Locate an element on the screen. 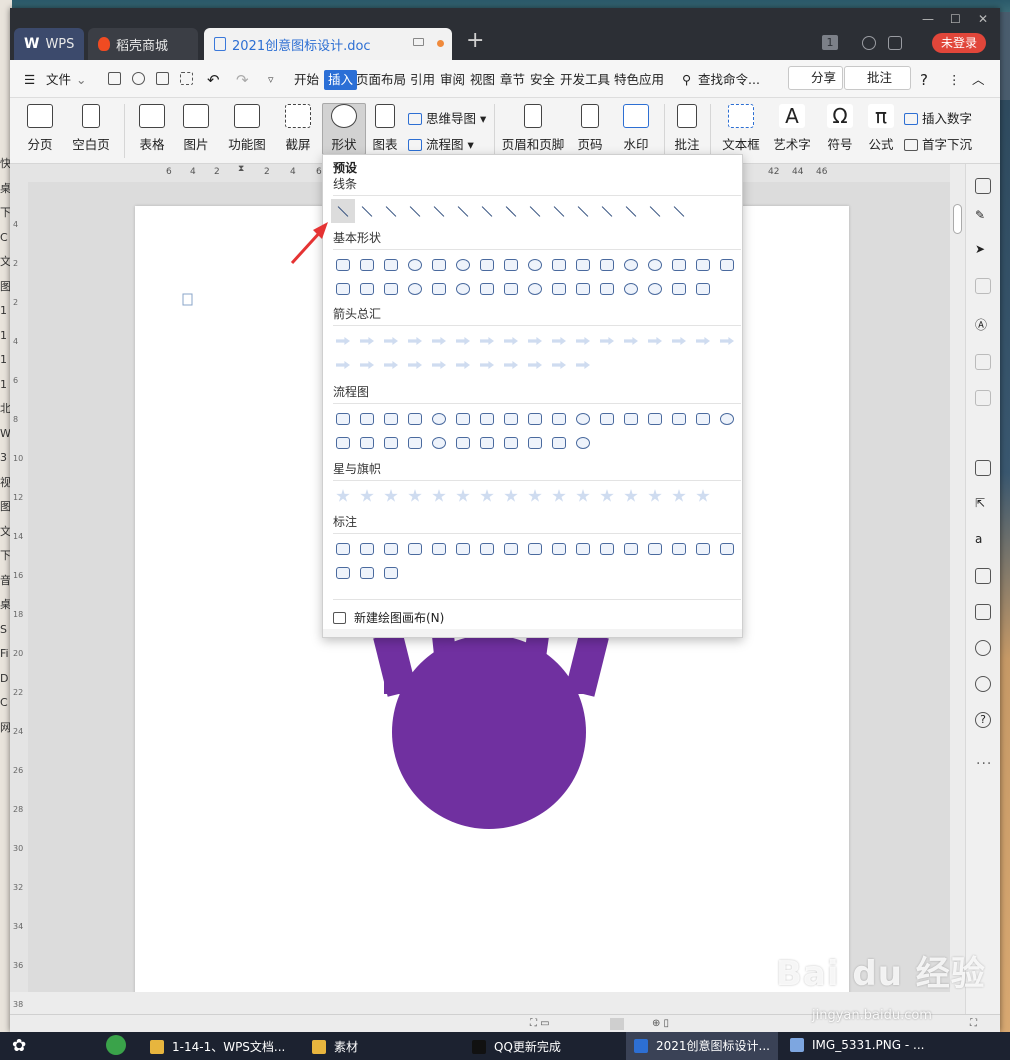  web-view-icon: ⊕ ▯ is located at coordinates (660, 1023).